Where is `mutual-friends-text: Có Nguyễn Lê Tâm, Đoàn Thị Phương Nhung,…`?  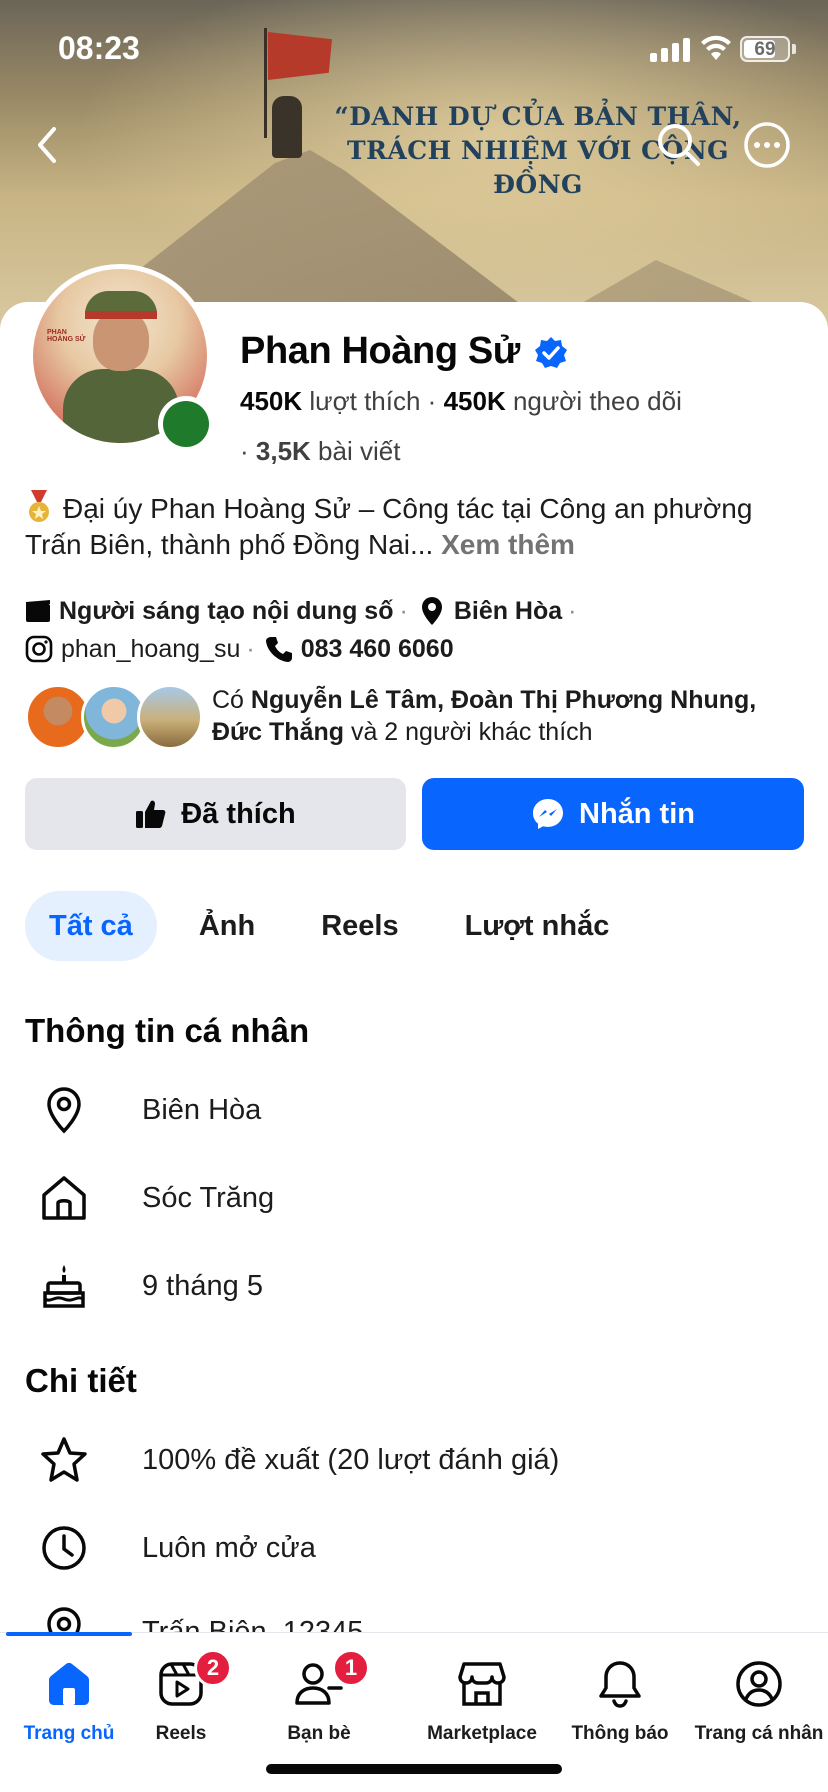
mutual-friends-text: Có Nguyễn Lê Tâm, Đoàn Thị Phương Nhung,… is located at coordinates (512, 716).